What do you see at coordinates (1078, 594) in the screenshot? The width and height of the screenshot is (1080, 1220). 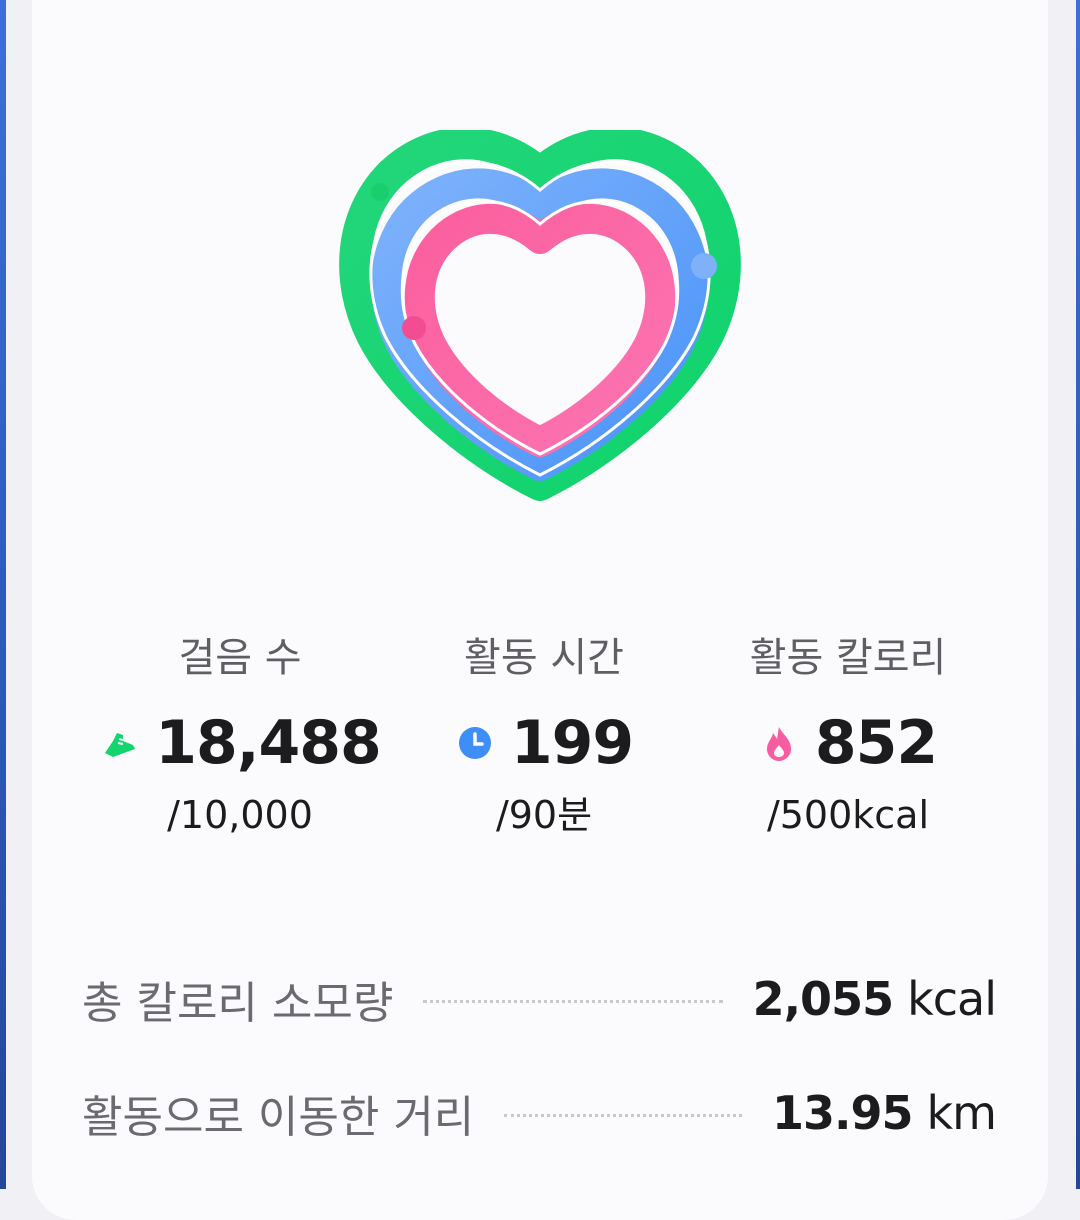 I see `screen-edge-right` at bounding box center [1078, 594].